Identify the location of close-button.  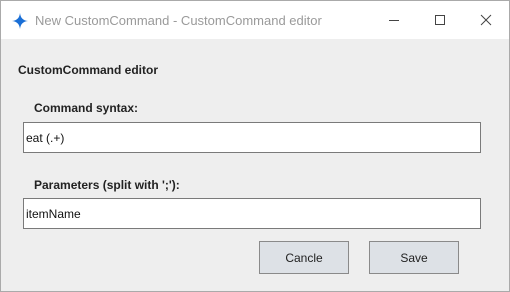
(486, 20).